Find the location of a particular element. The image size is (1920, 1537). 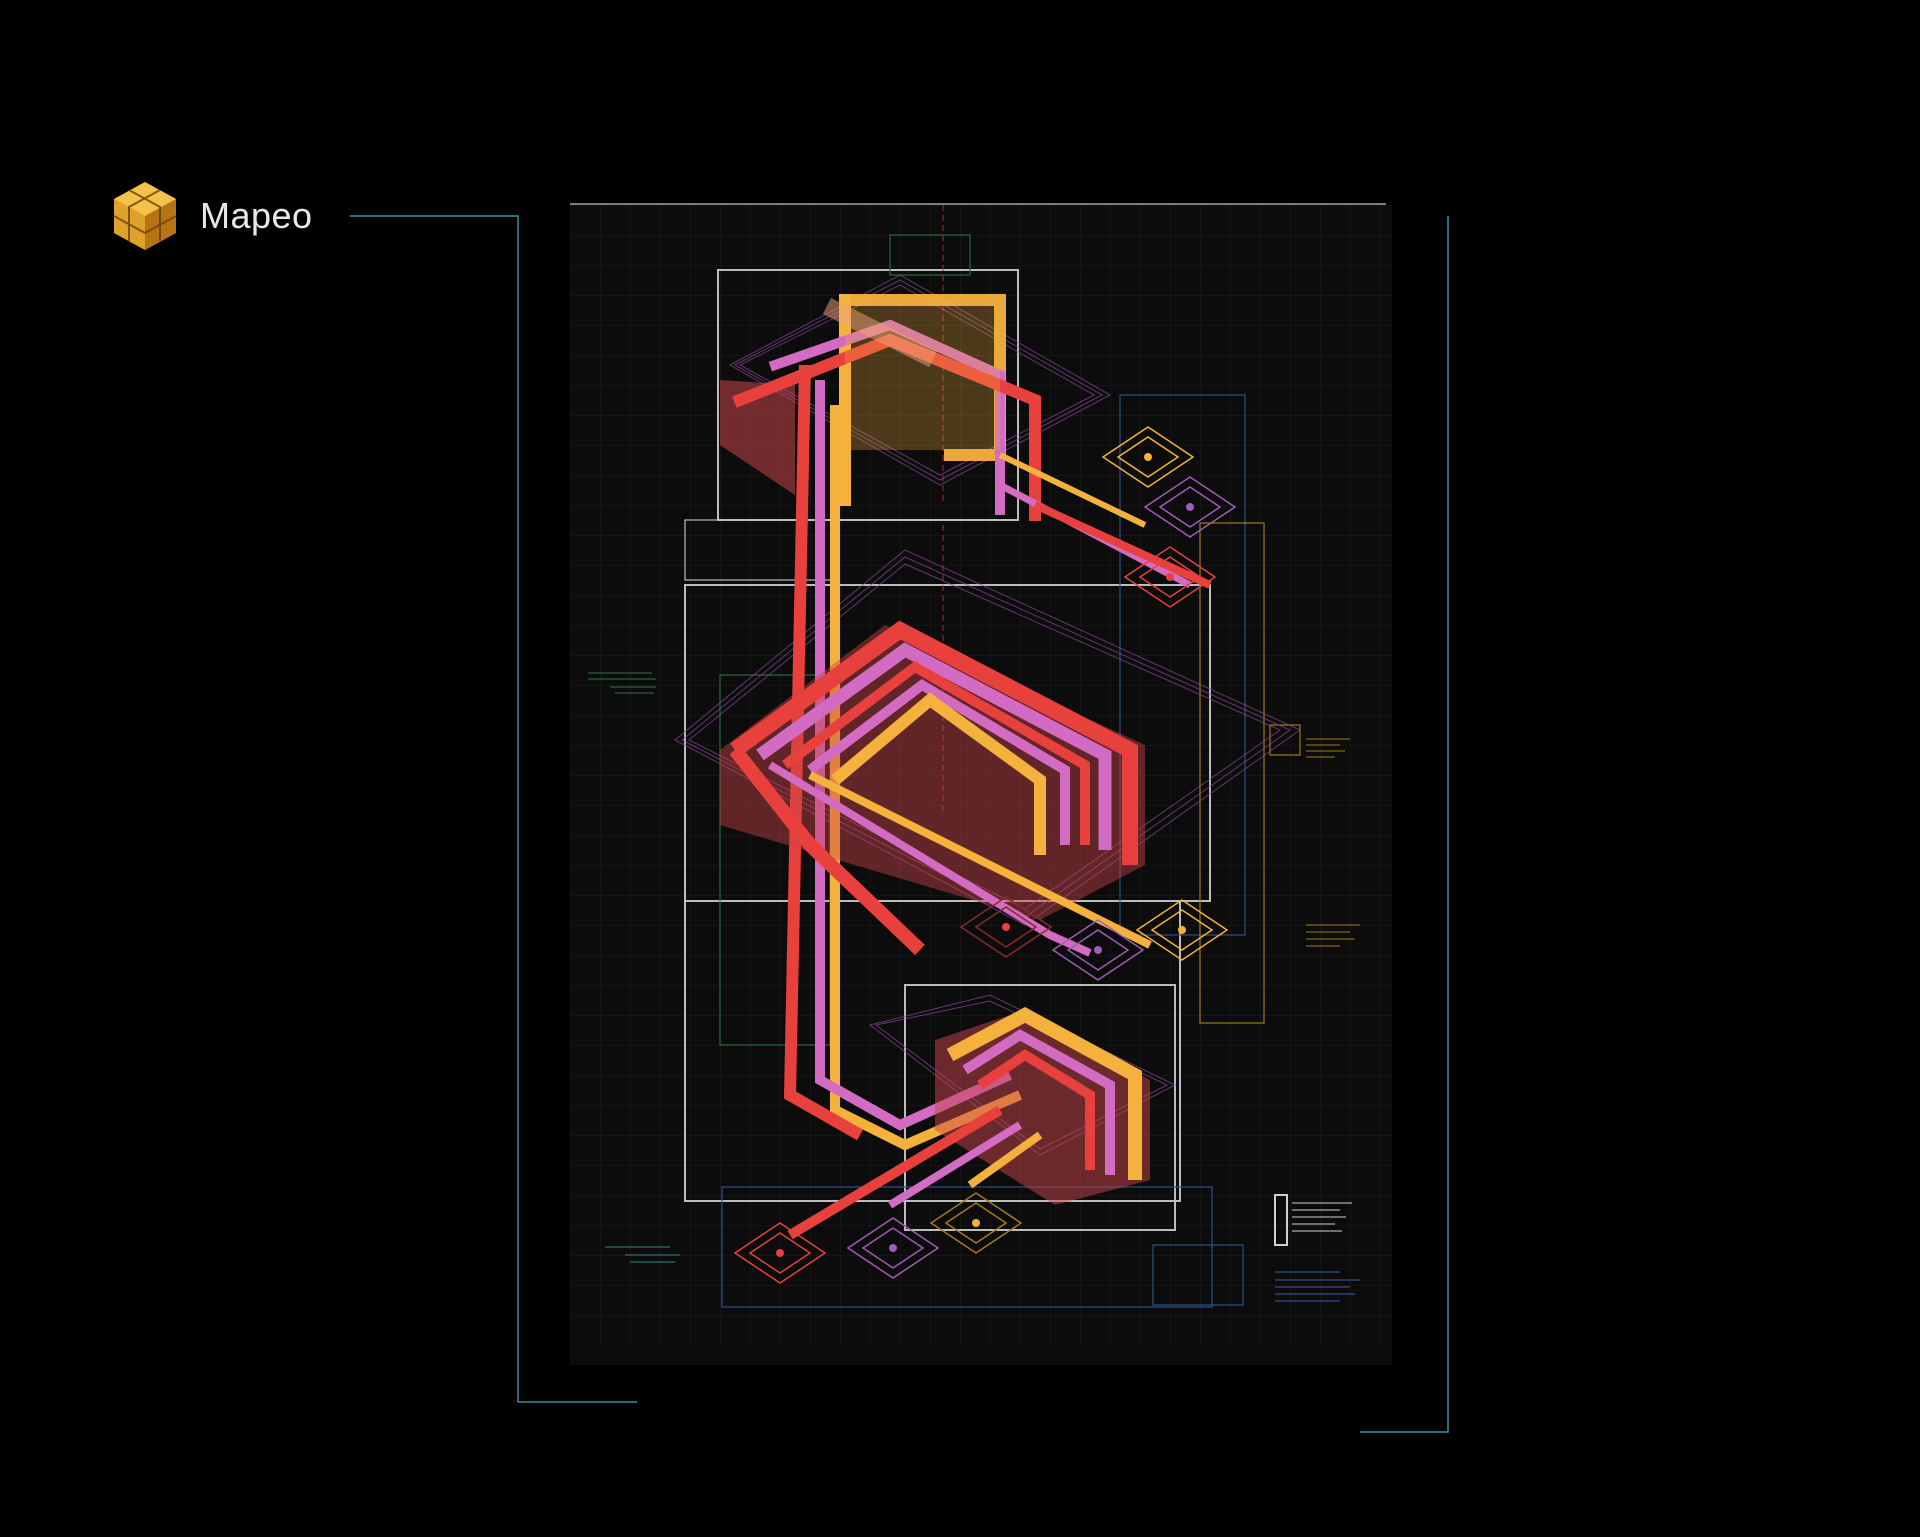

brand-title: Mapeo is located at coordinates (256, 215).